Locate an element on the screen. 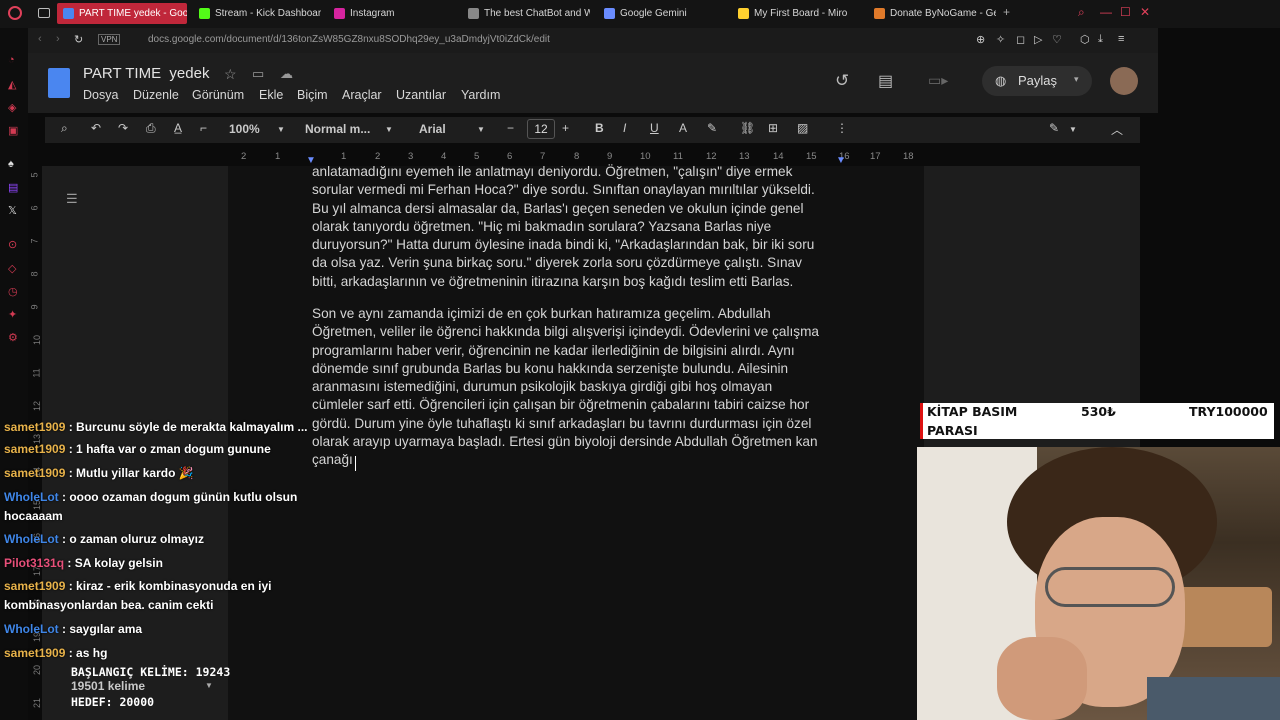 The height and width of the screenshot is (720, 1280). tab-overview-icon is located at coordinates (44, 13).